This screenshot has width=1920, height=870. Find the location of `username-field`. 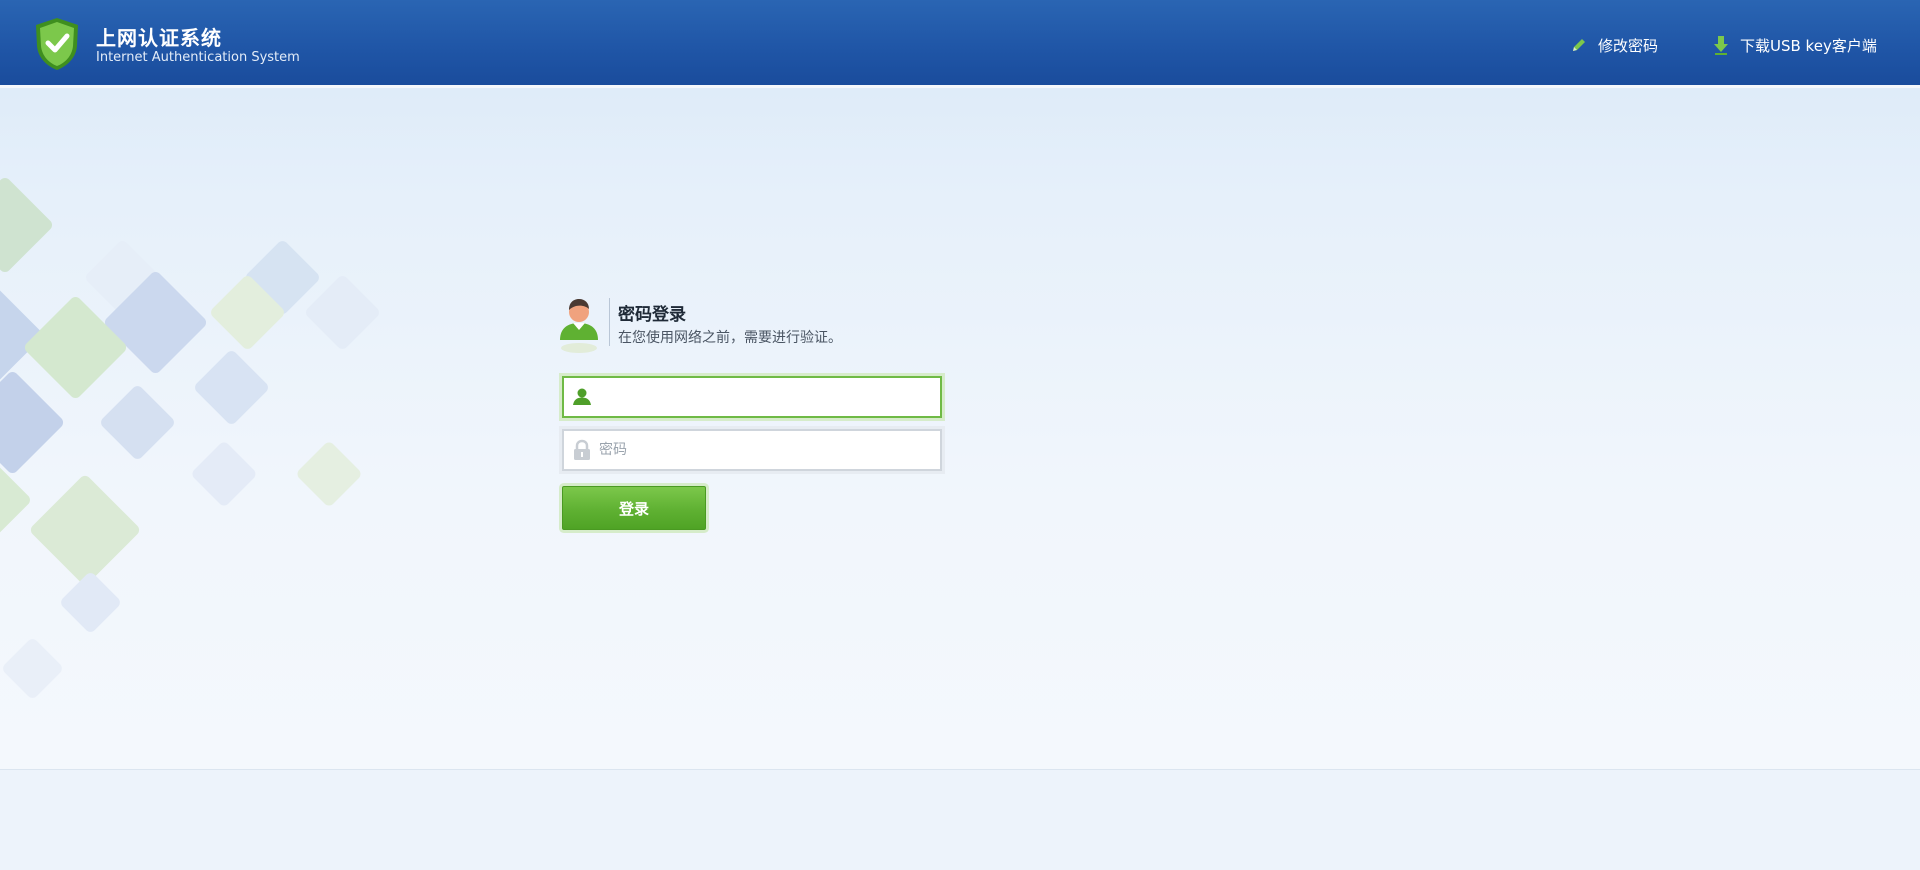

username-field is located at coordinates (752, 397).